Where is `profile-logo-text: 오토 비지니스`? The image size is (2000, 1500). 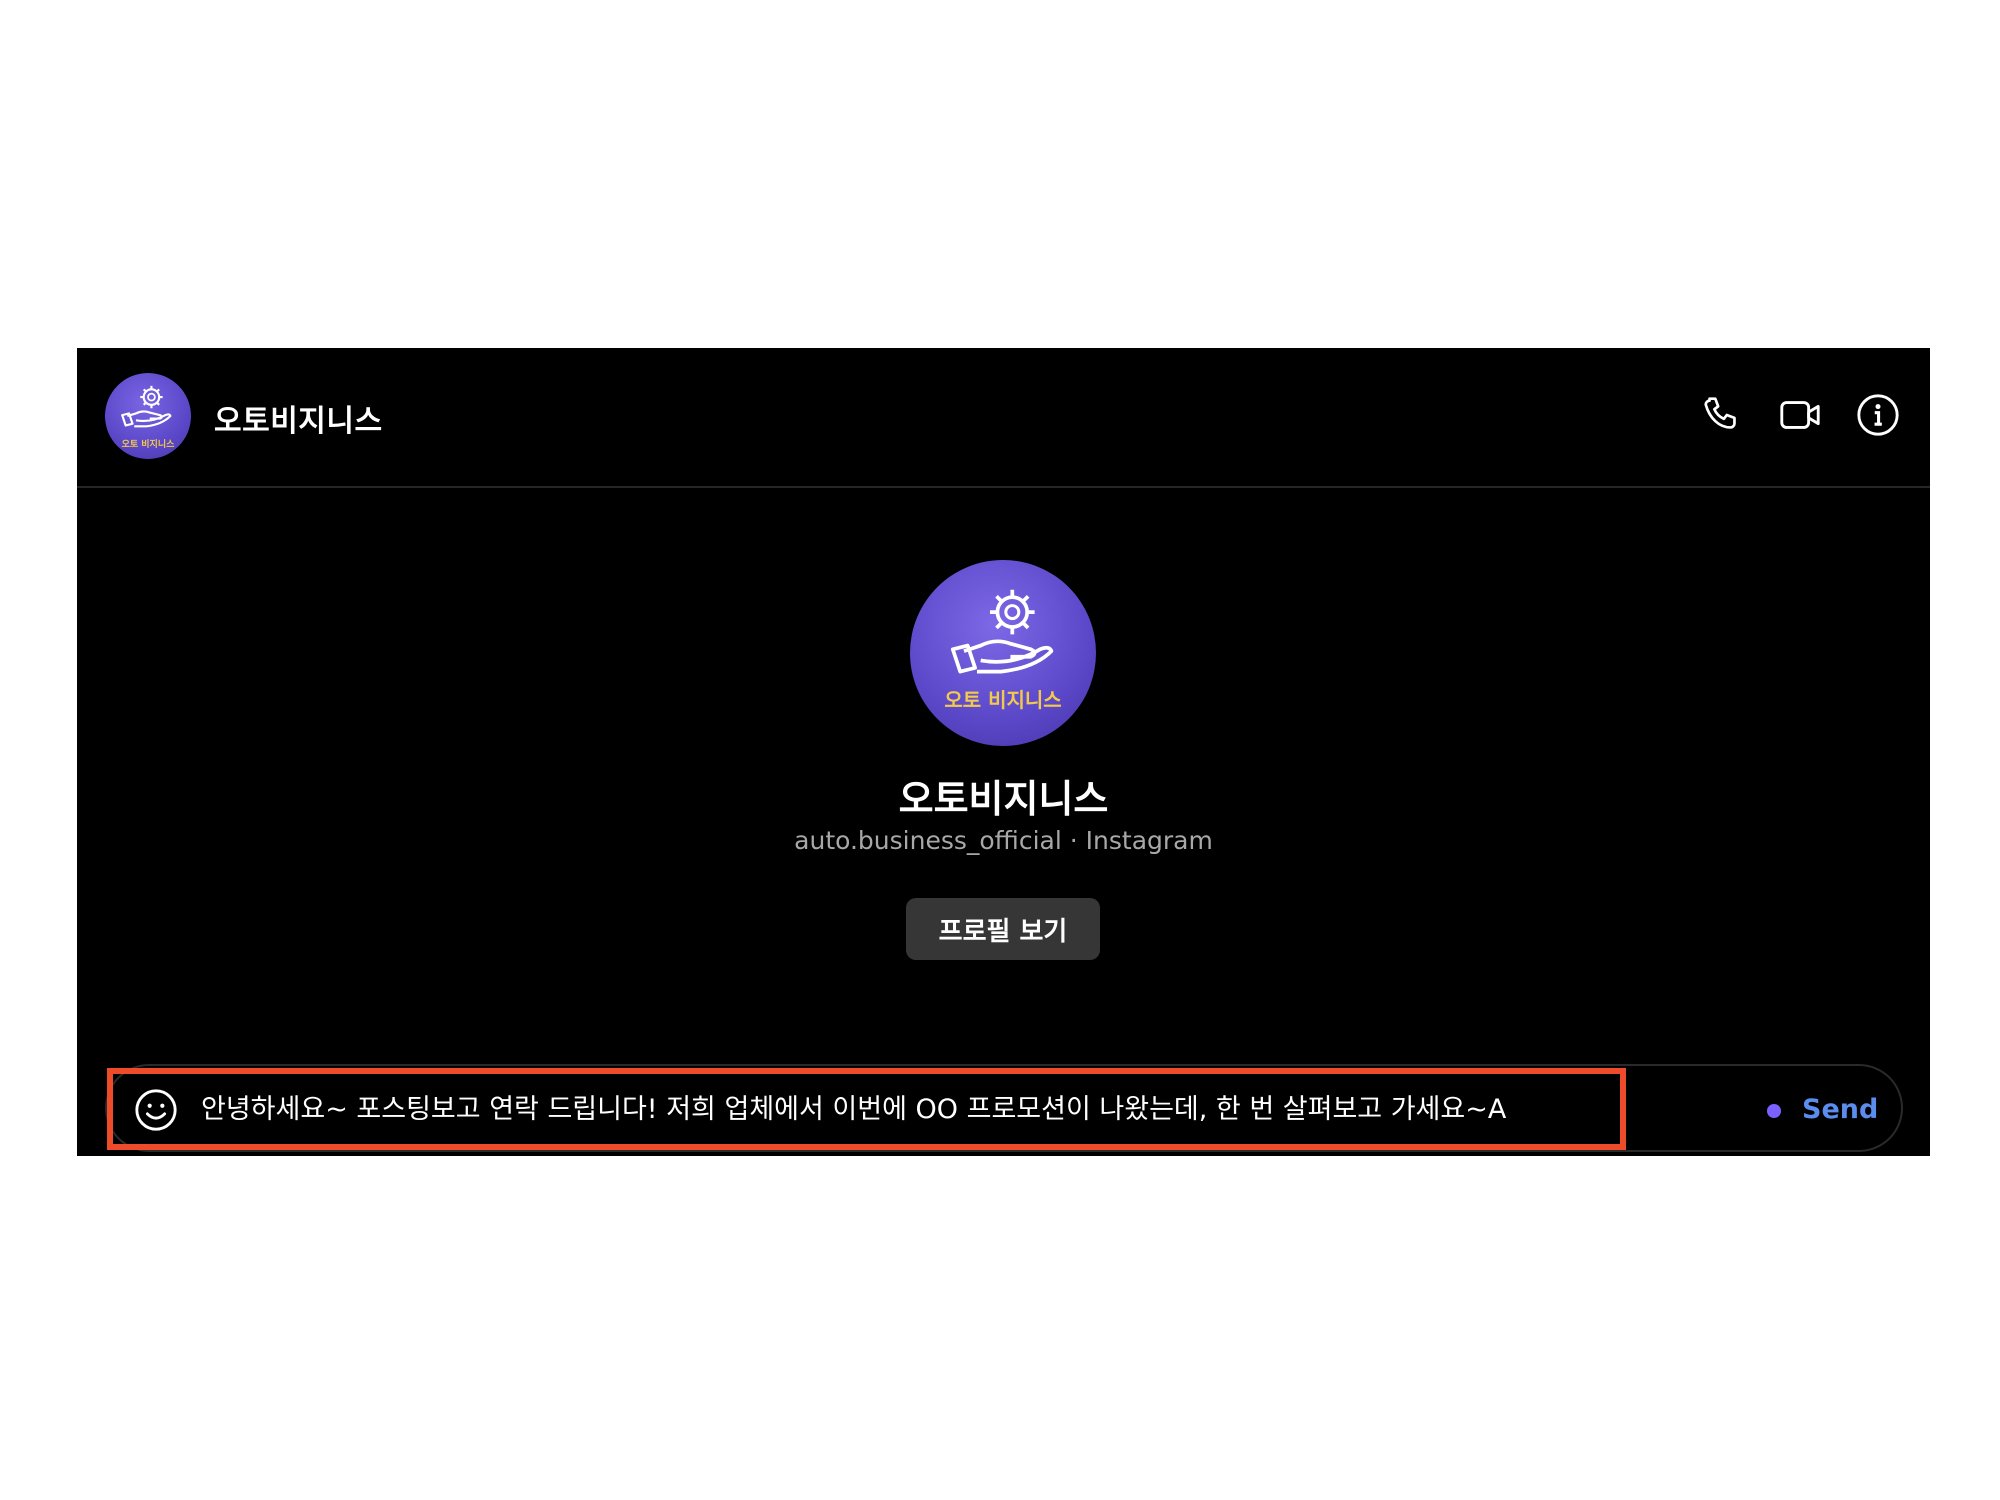
profile-logo-text: 오토 비지니스 is located at coordinates (1003, 700).